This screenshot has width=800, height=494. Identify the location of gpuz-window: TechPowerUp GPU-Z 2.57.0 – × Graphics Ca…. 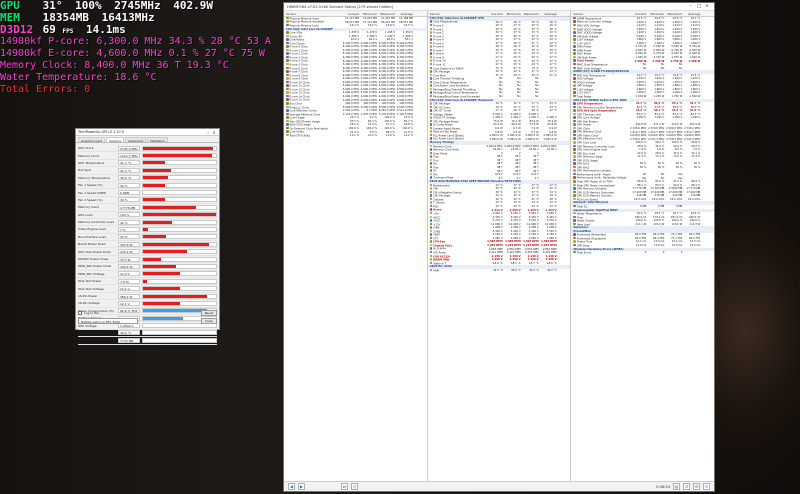
(147, 236).